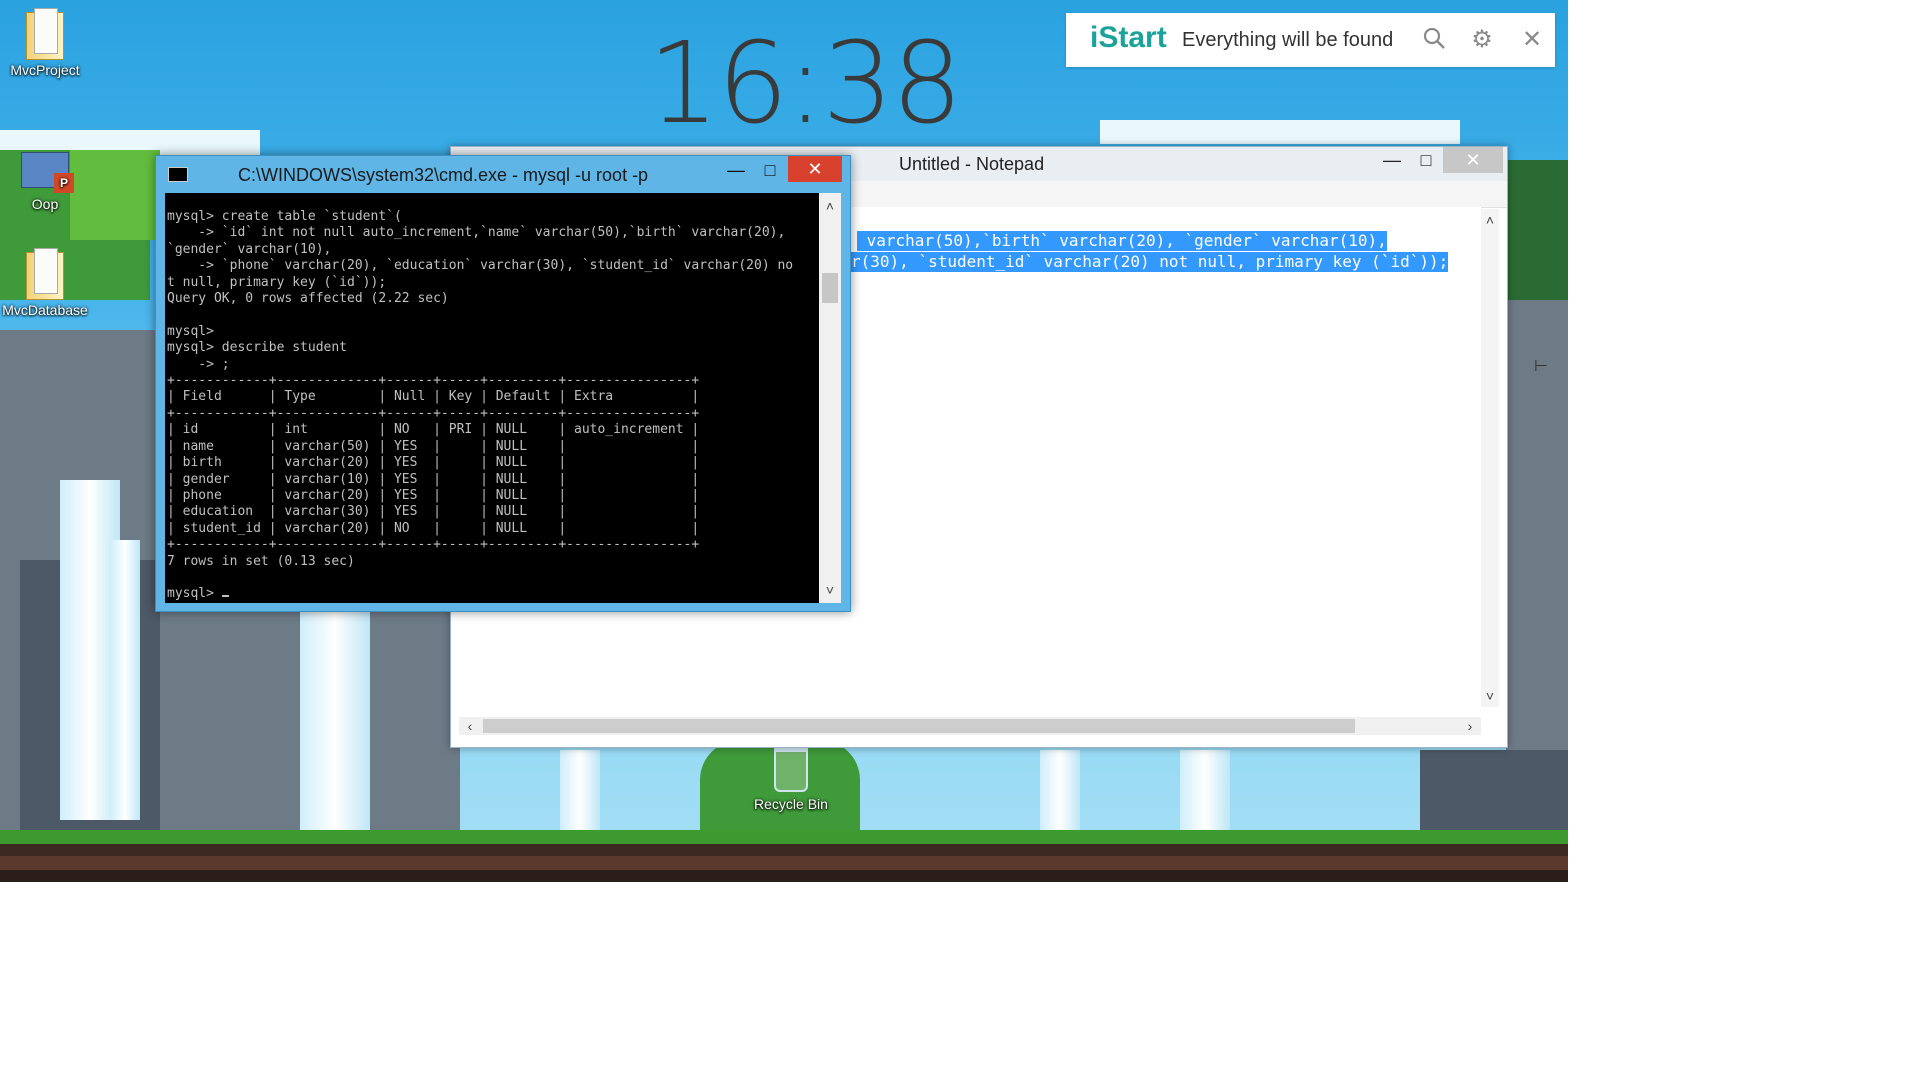  I want to click on desktop-icon-mvcdatabase: MvcDatabase, so click(45, 282).